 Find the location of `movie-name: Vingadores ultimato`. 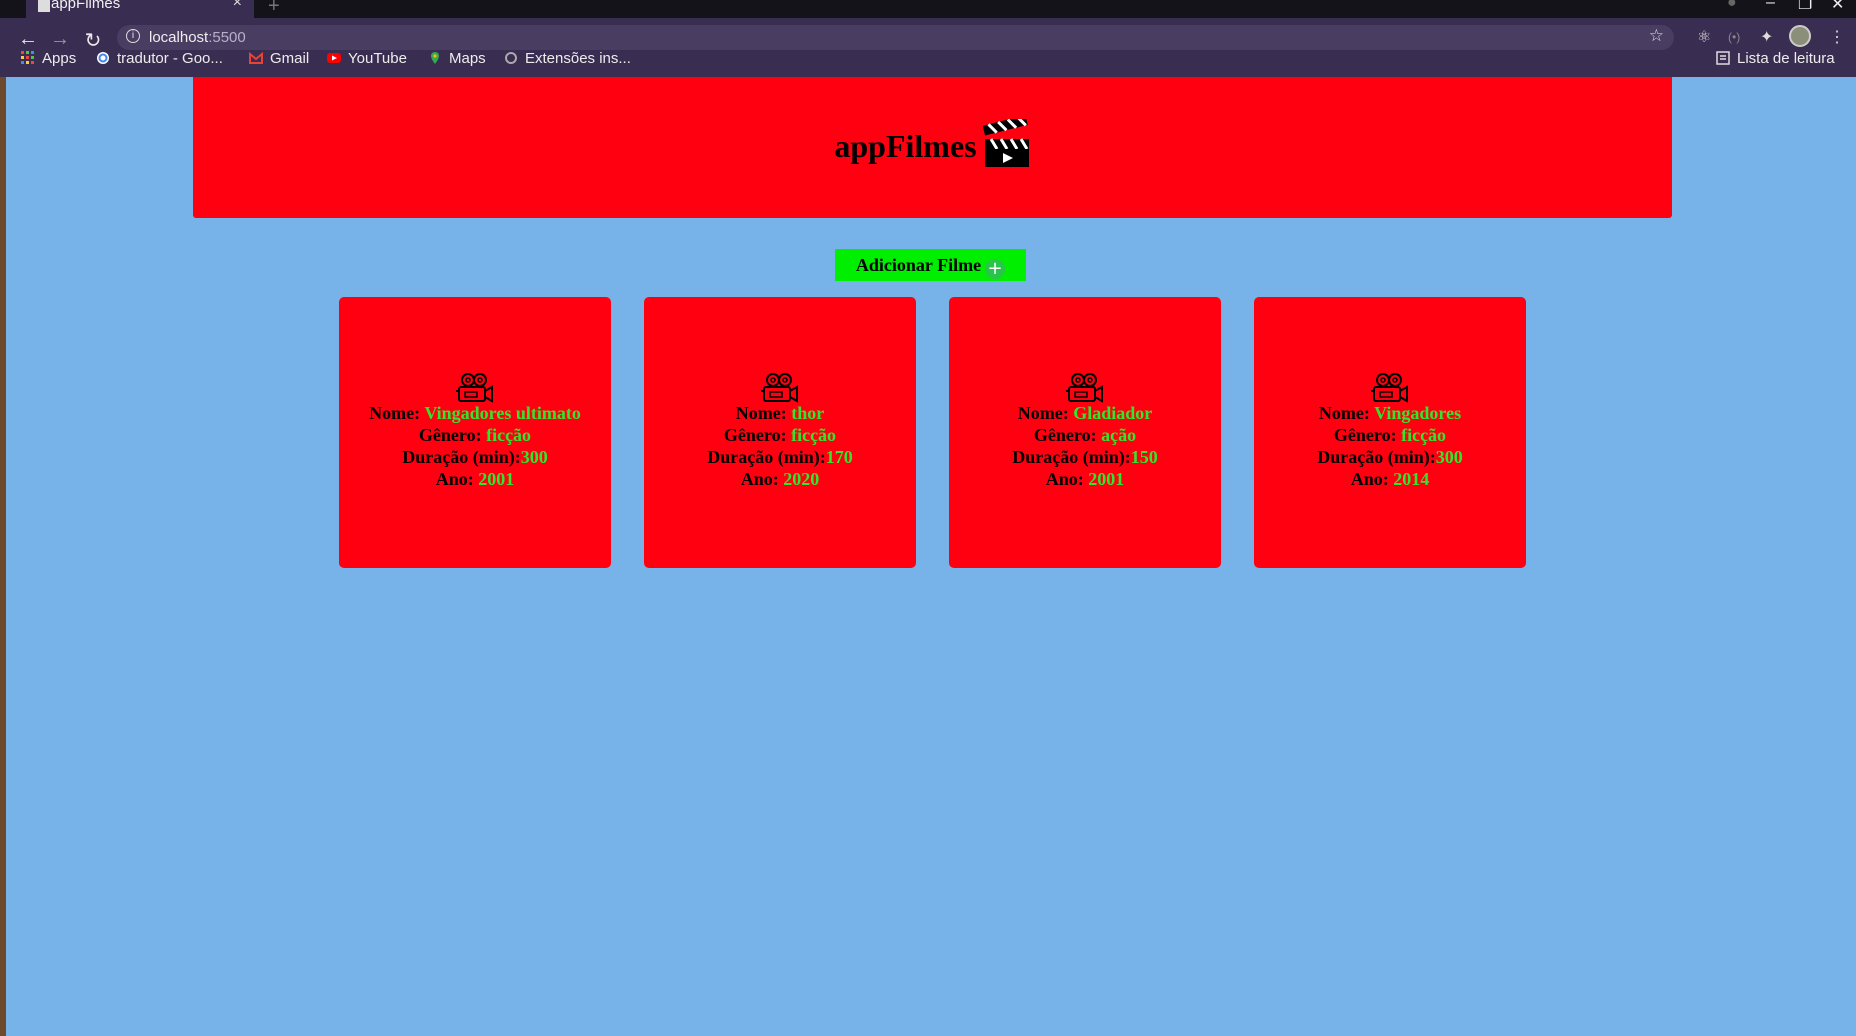

movie-name: Vingadores ultimato is located at coordinates (502, 413).